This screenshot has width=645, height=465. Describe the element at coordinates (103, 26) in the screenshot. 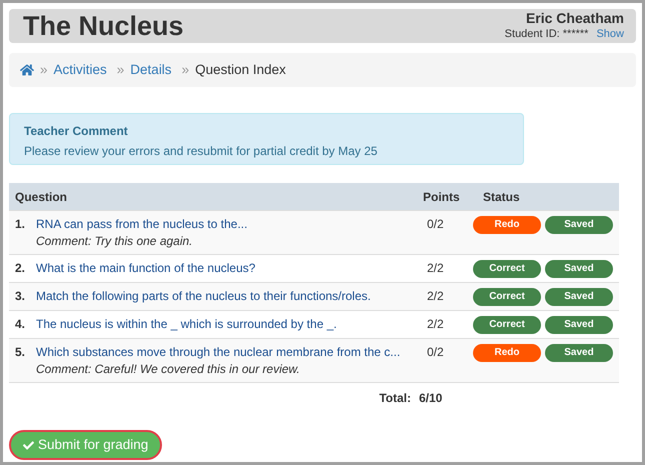

I see `page-title: The Nucleus` at that location.